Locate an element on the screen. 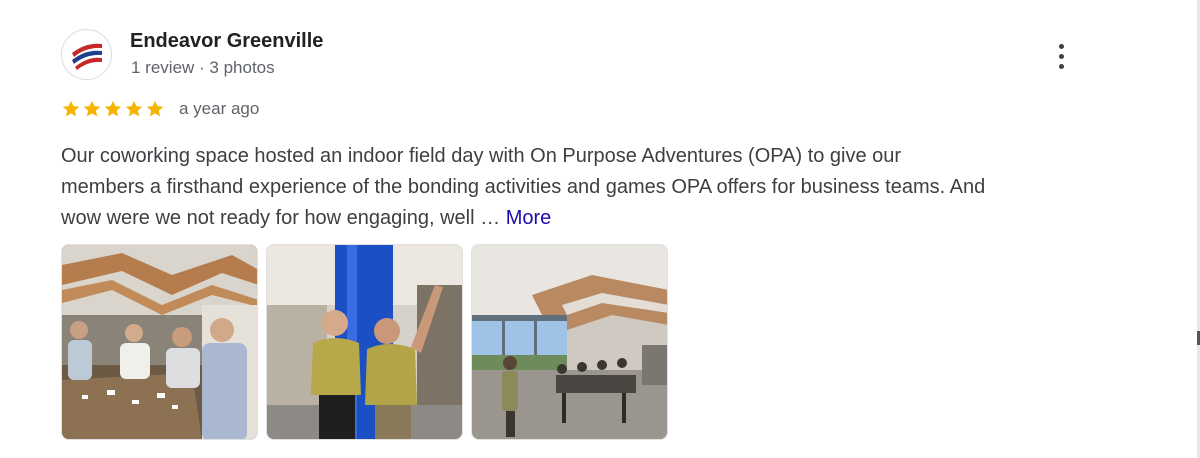 This screenshot has width=1200, height=458. more-options-button is located at coordinates (1061, 56).